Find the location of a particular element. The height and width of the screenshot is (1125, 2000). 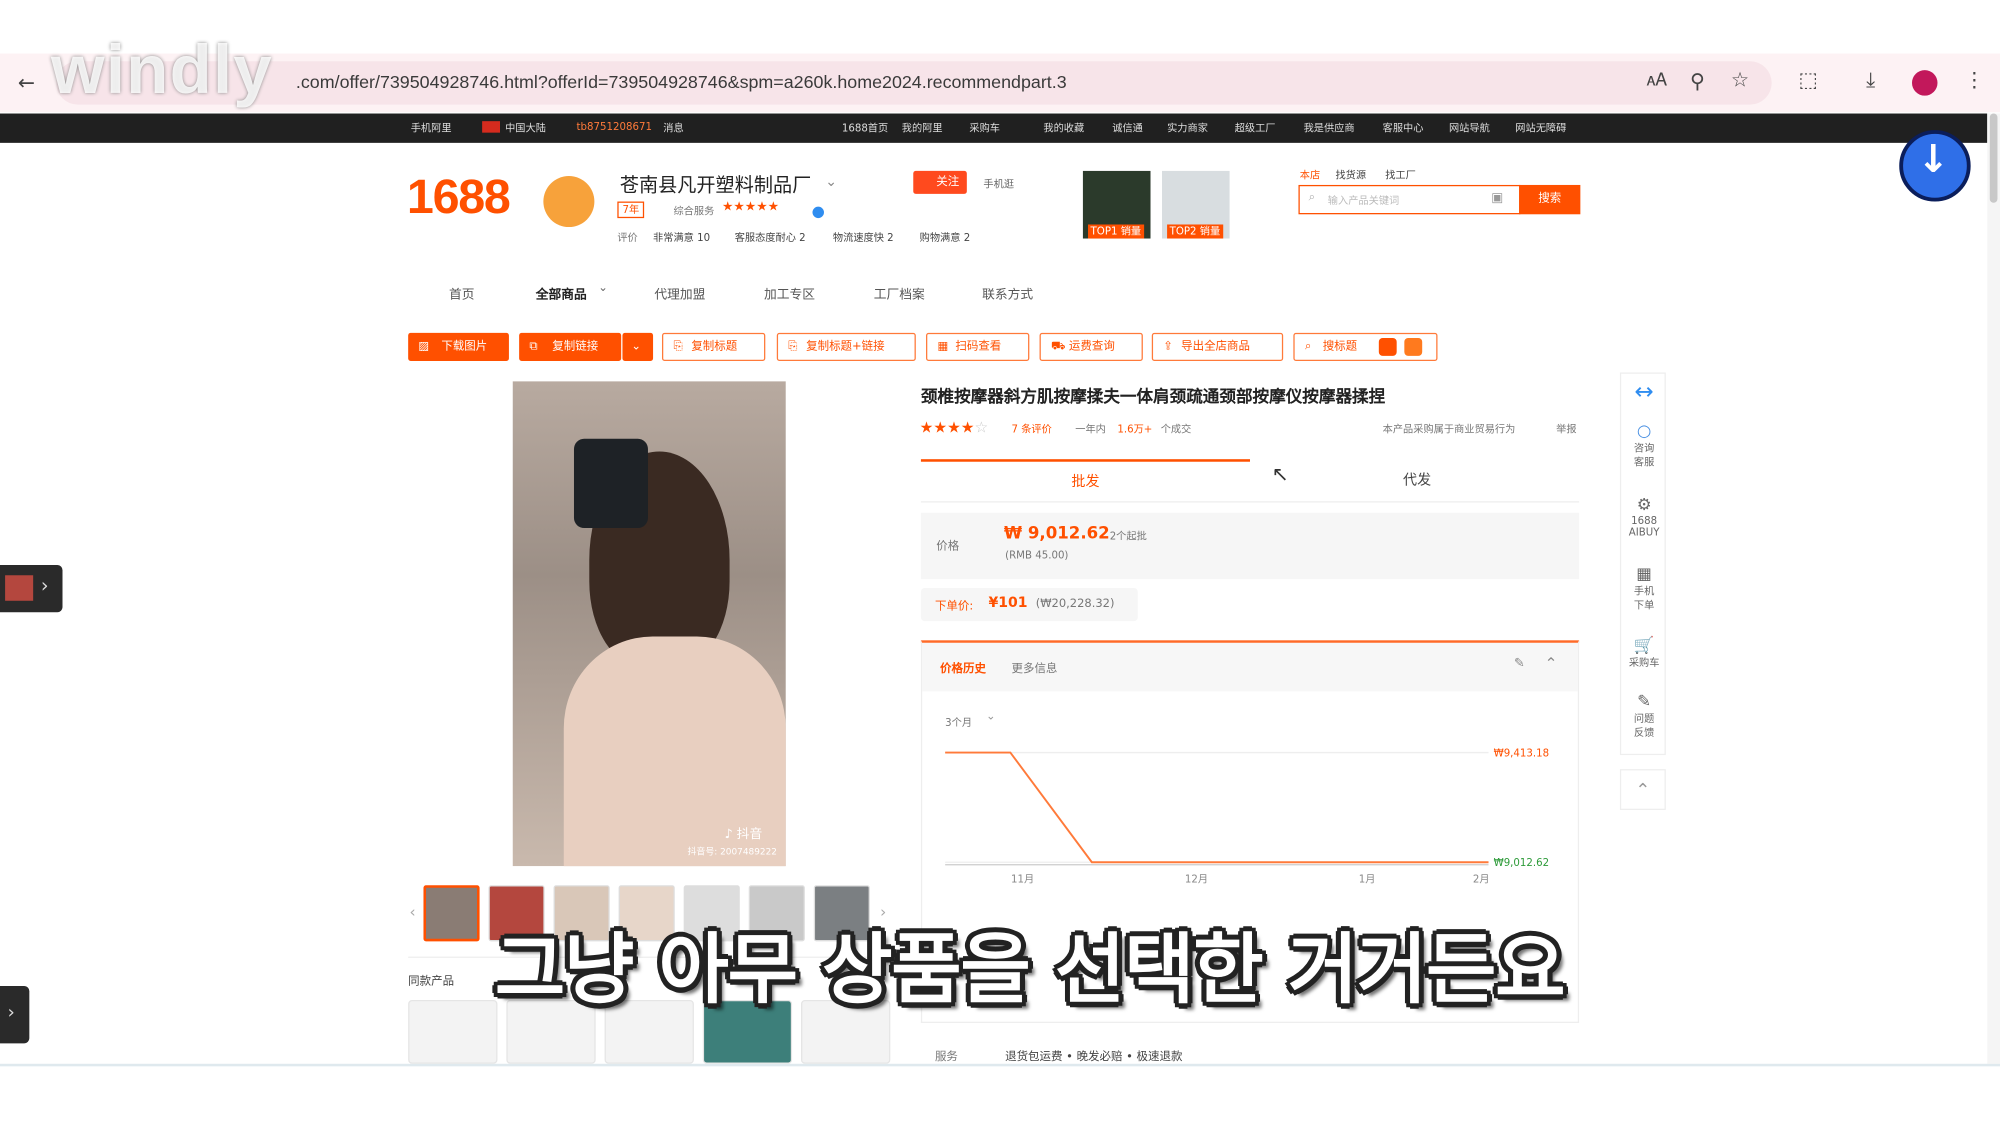

order-type-tabs: 批发 代发 is located at coordinates (1250, 481).